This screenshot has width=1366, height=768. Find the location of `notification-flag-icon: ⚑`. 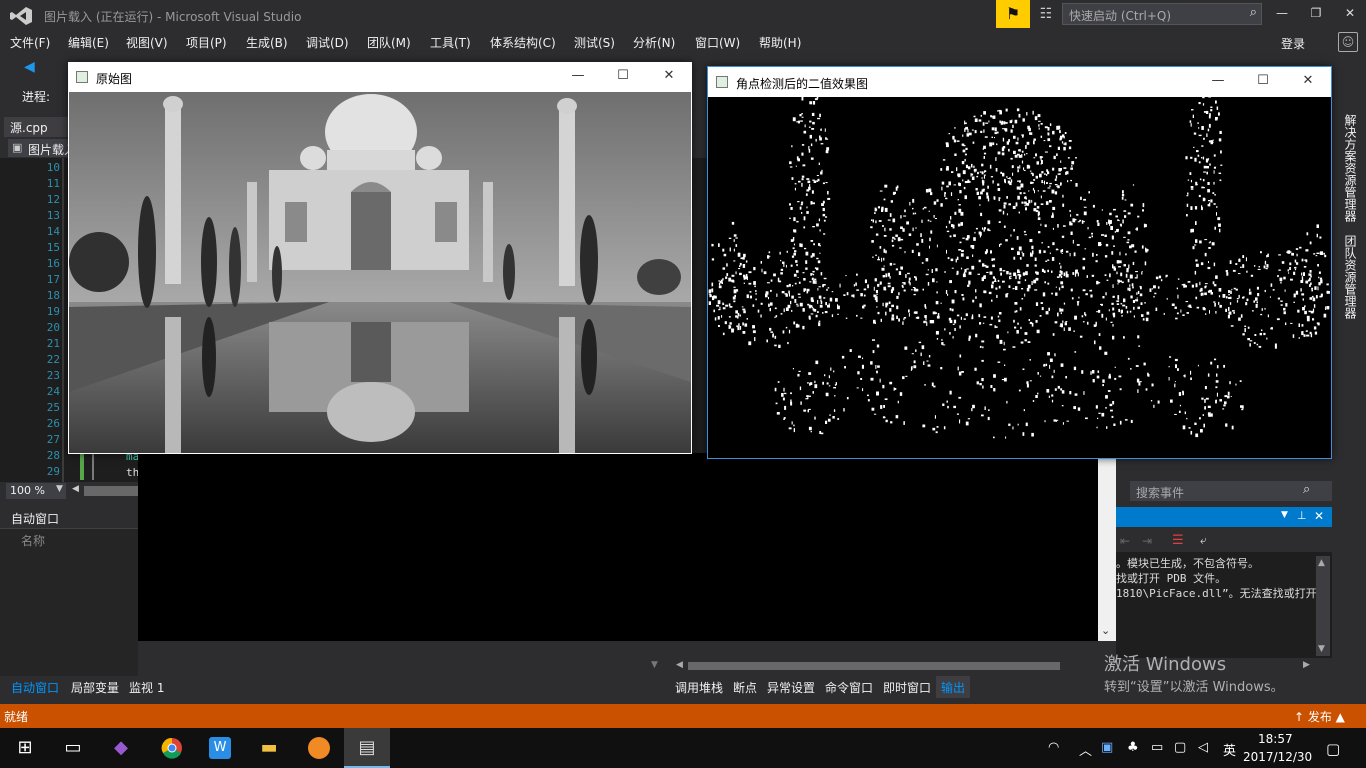

notification-flag-icon: ⚑ is located at coordinates (1013, 14).